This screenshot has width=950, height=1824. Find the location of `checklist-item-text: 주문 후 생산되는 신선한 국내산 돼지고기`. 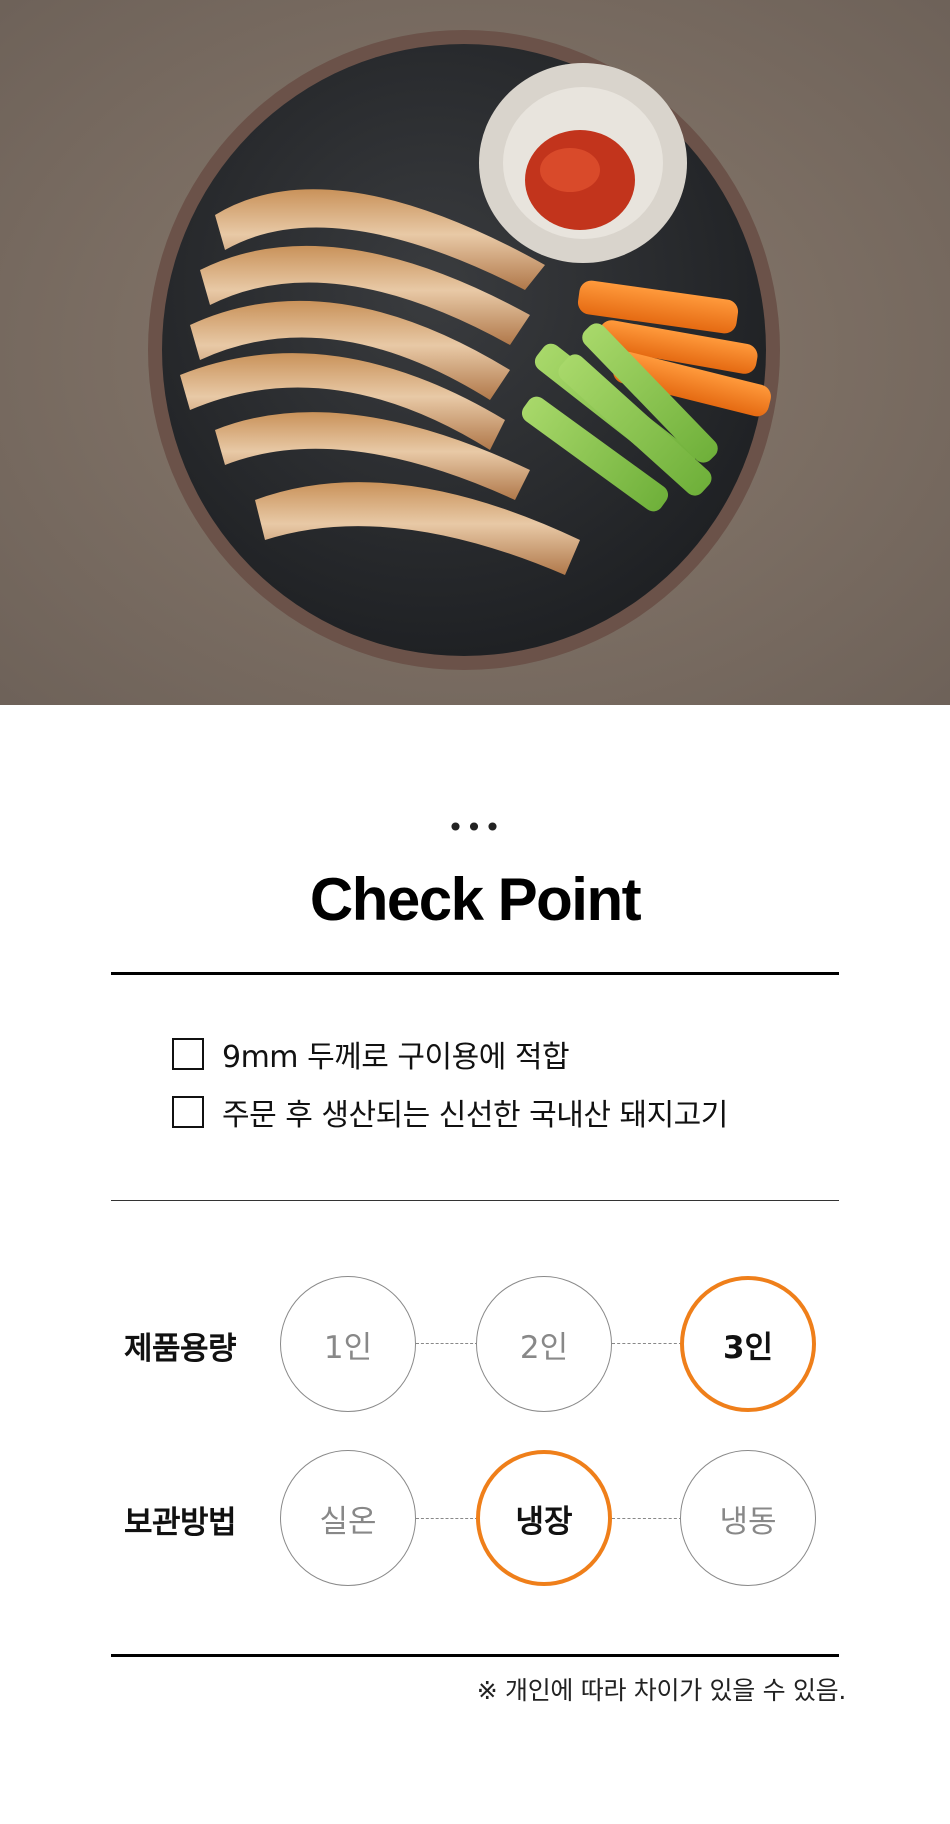

checklist-item-text: 주문 후 생산되는 신선한 국내산 돼지고기 is located at coordinates (475, 1115).